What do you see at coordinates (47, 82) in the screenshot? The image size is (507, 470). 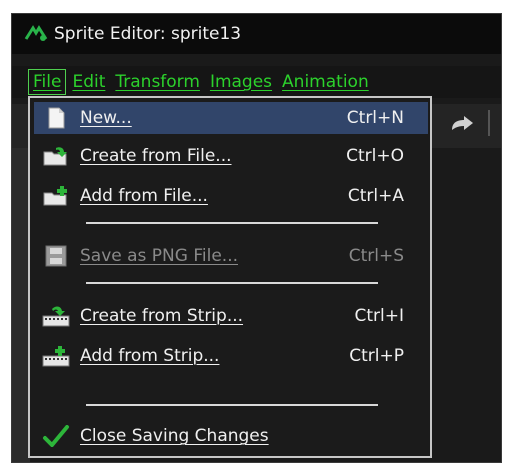 I see `menu-file: File` at bounding box center [47, 82].